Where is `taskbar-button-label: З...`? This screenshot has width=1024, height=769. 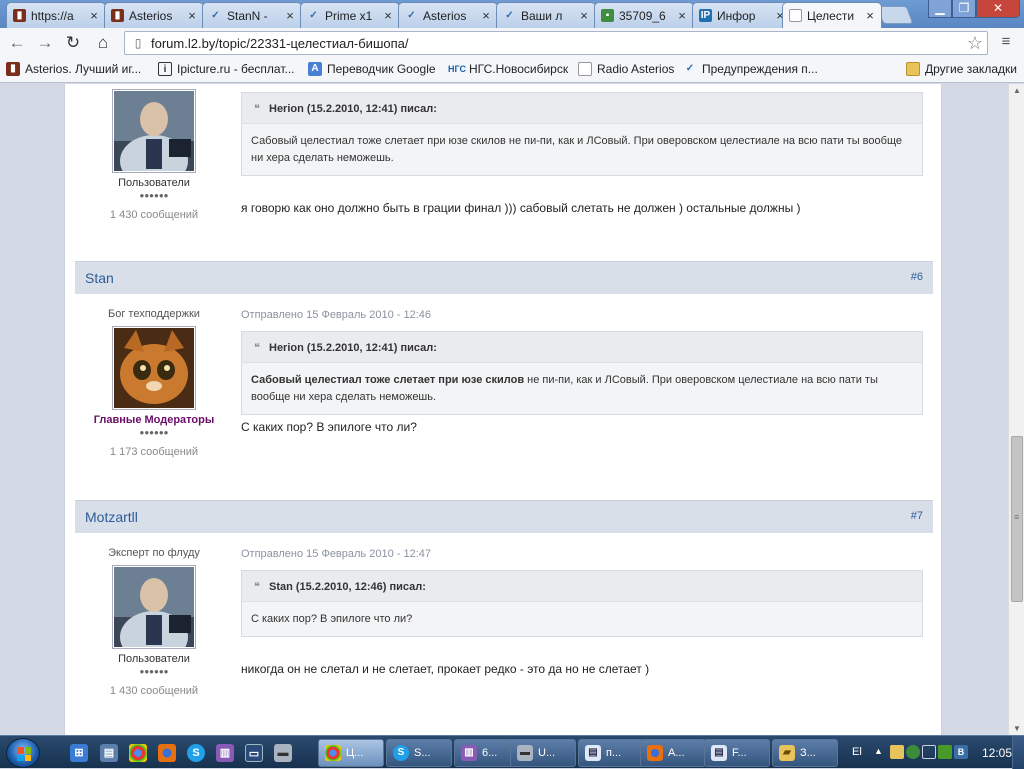 taskbar-button-label: З... is located at coordinates (808, 753).